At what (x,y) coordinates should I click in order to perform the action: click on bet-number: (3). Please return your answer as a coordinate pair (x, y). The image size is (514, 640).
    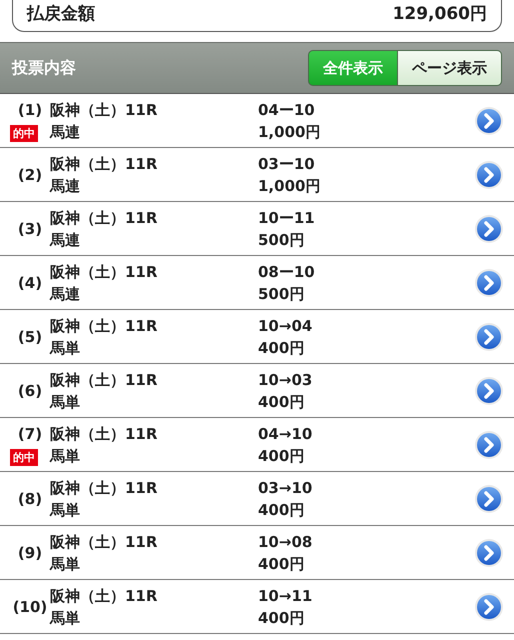
    Looking at the image, I should click on (30, 229).